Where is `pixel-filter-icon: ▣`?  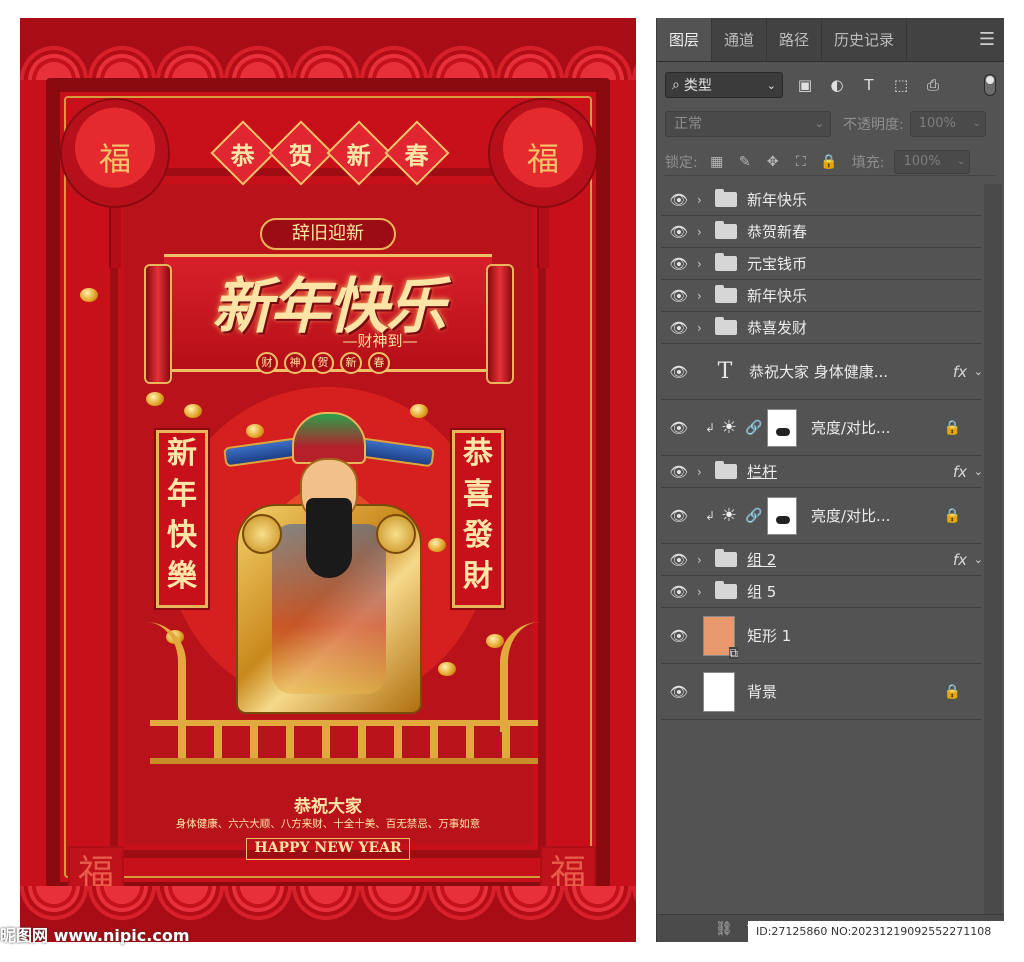
pixel-filter-icon: ▣ is located at coordinates (805, 85).